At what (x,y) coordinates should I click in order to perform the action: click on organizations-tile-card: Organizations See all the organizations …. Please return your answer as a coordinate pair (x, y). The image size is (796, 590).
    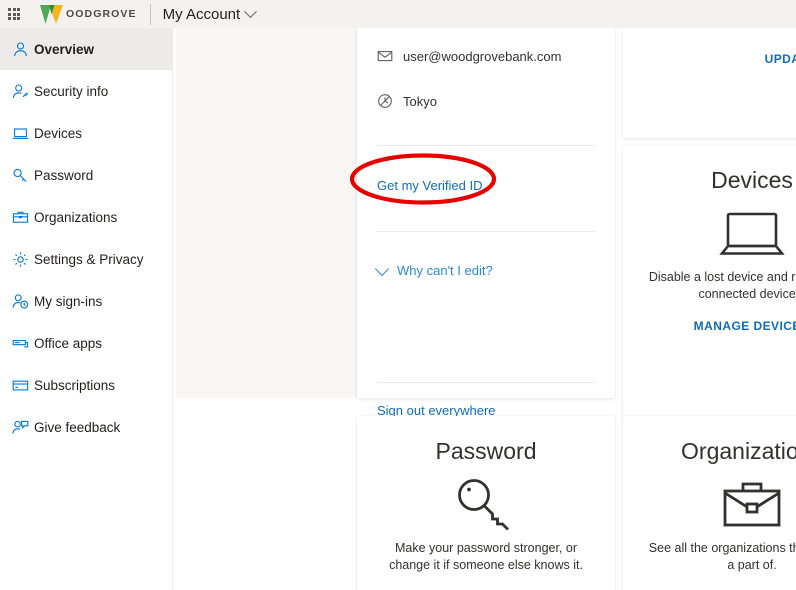
    Looking at the image, I should click on (709, 503).